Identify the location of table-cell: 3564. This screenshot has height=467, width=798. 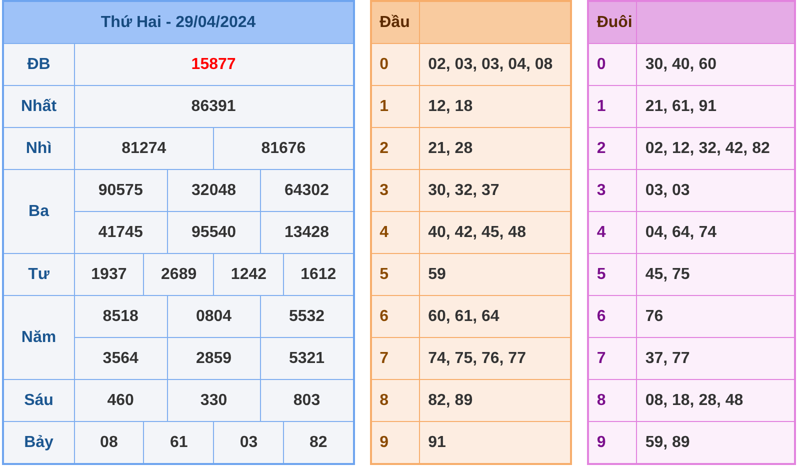
(121, 359).